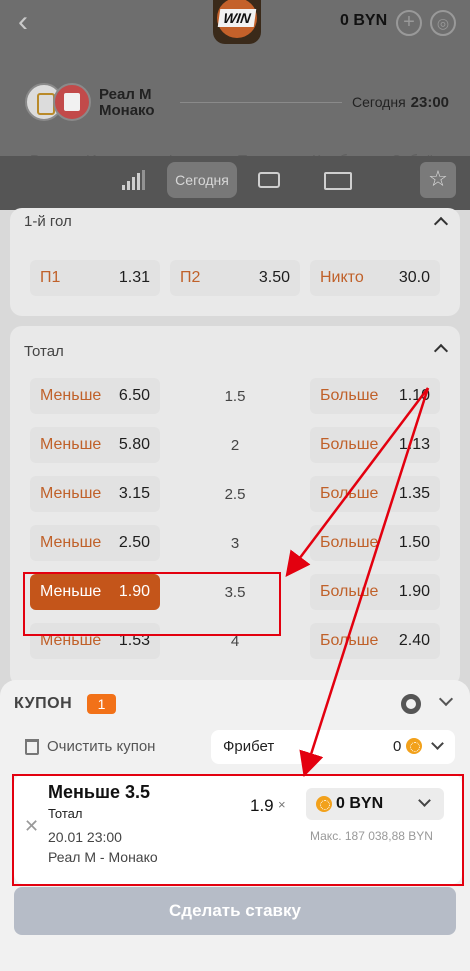 The height and width of the screenshot is (971, 470). What do you see at coordinates (401, 102) in the screenshot?
I see `match-datetime: Сегодня 23:00` at bounding box center [401, 102].